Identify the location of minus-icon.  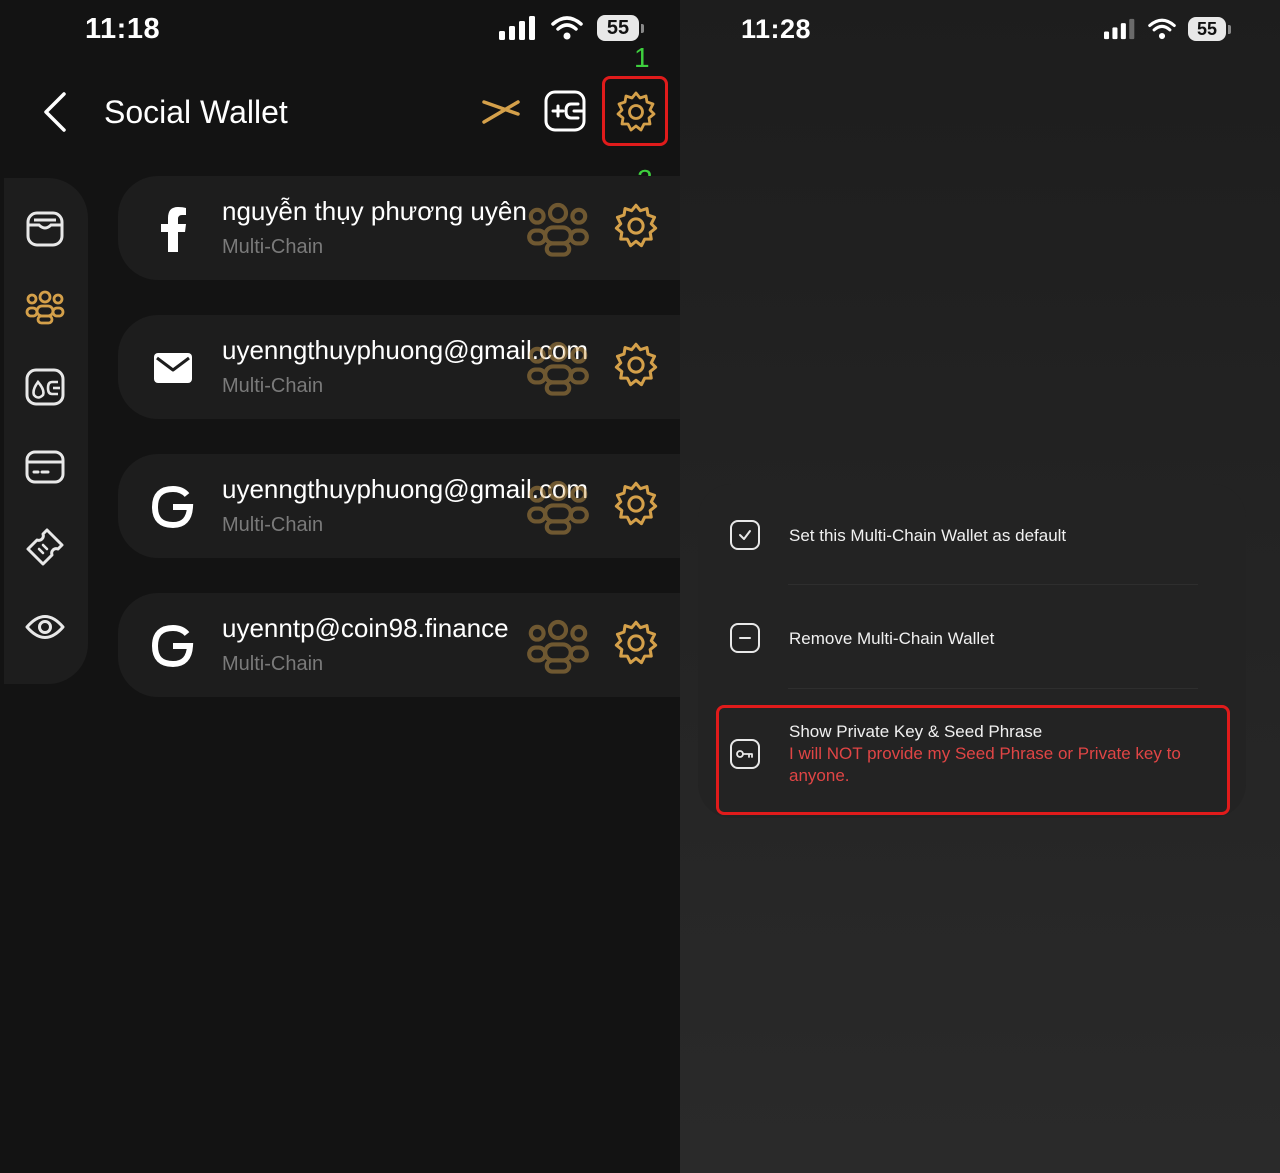
(745, 638).